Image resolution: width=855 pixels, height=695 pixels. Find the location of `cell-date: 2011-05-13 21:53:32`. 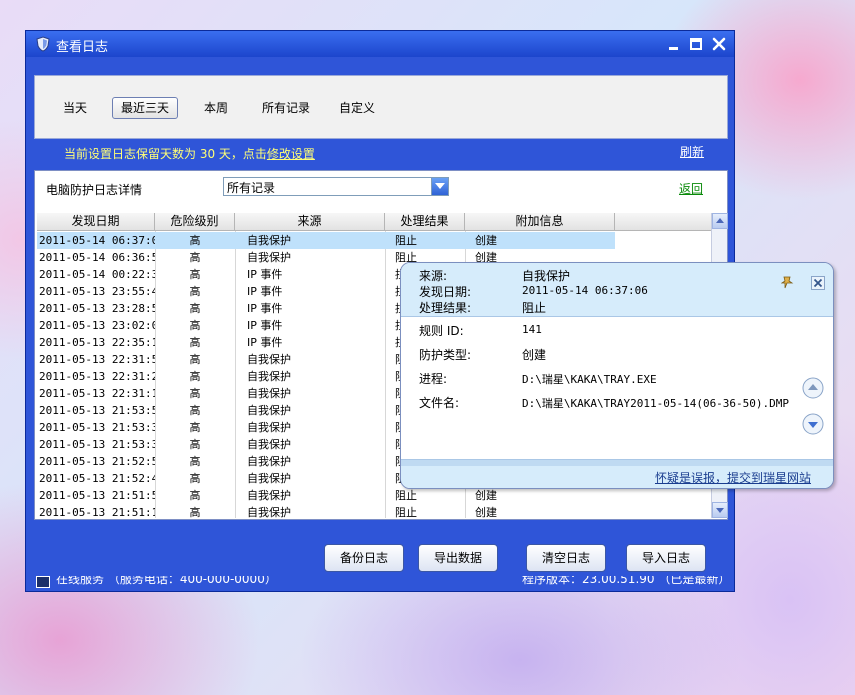

cell-date: 2011-05-13 21:53:32 is located at coordinates (97, 444).